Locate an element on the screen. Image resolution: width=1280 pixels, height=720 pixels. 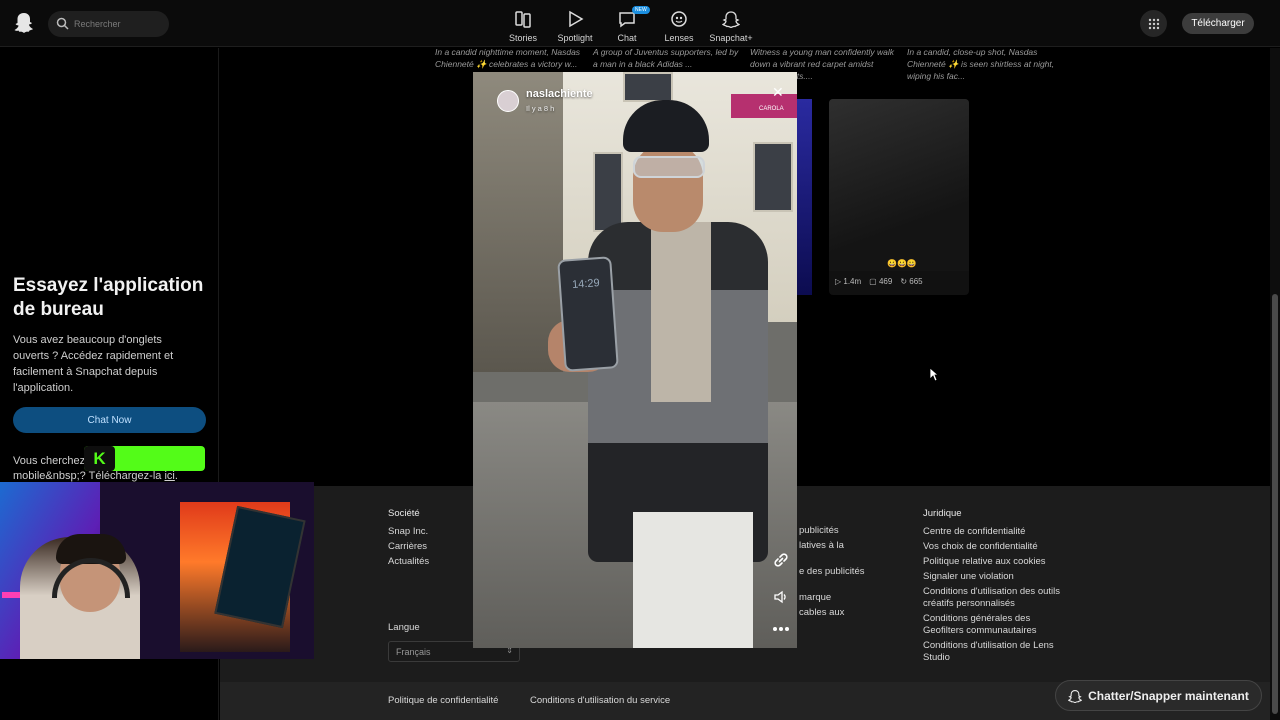
lenses-icon is located at coordinates (679, 19).